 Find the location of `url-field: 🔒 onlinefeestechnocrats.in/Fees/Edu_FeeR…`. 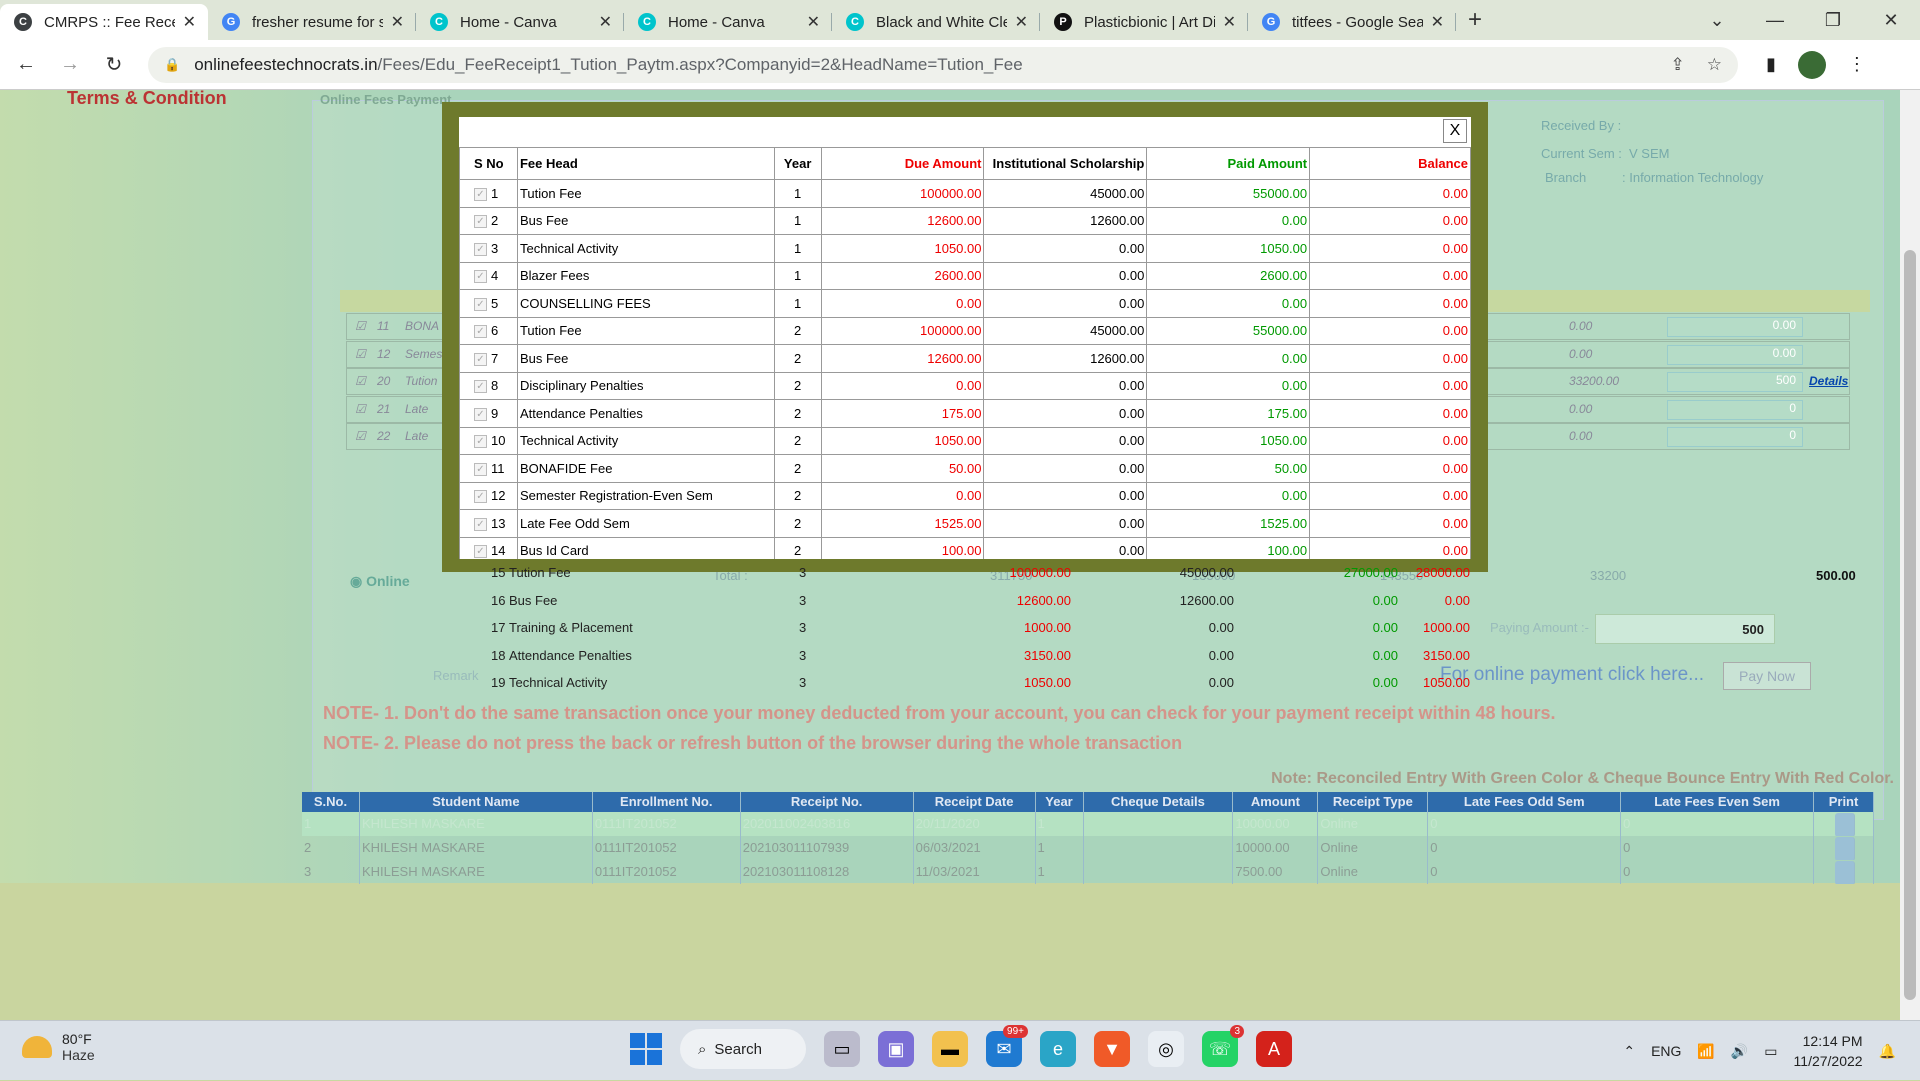

url-field: 🔒 onlinefeestechnocrats.in/Fees/Edu_FeeR… is located at coordinates (943, 64).